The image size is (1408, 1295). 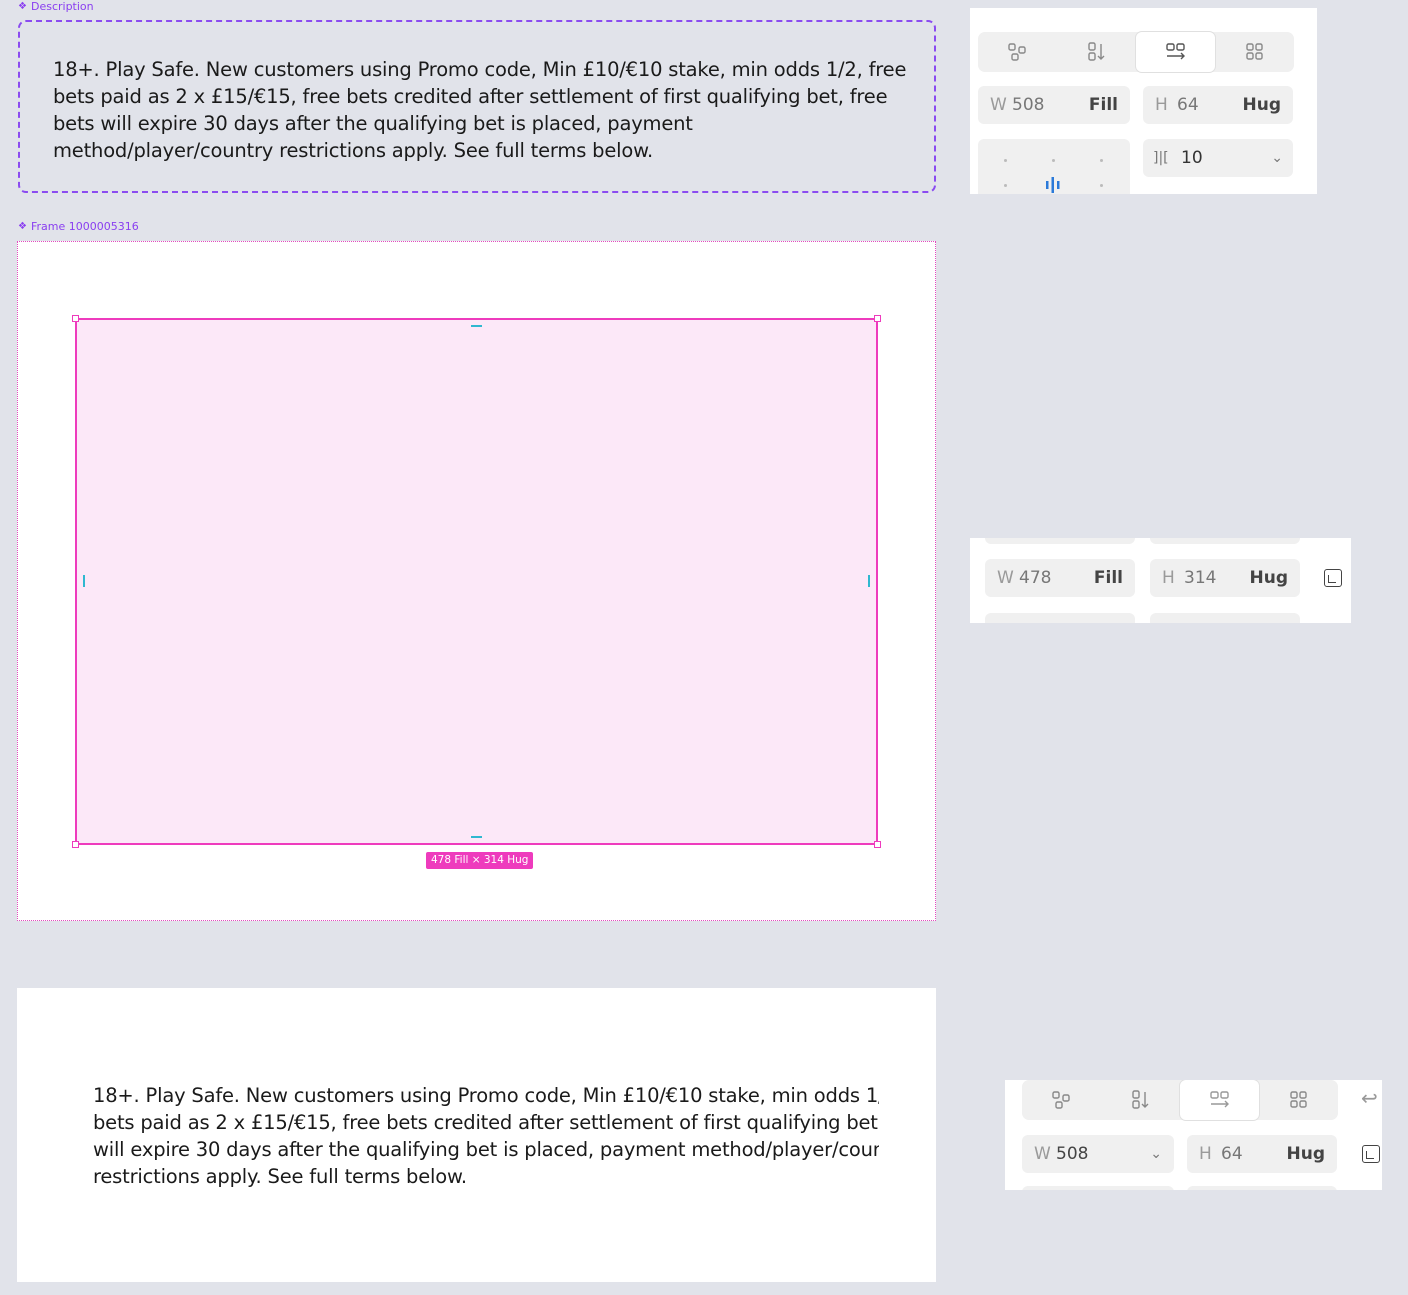 I want to click on width-value: 478, so click(x=1056, y=578).